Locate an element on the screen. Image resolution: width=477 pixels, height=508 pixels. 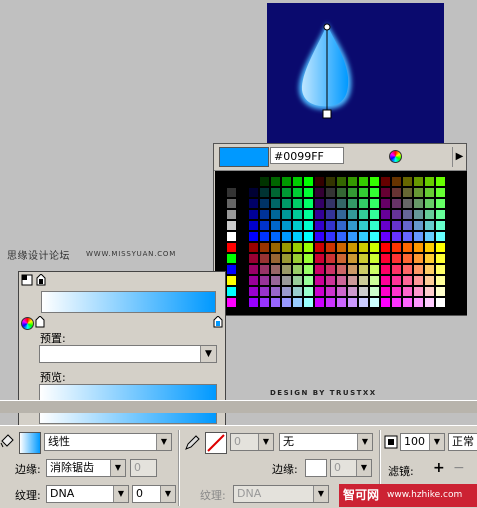
swatch-grid is located at coordinates (341, 243).